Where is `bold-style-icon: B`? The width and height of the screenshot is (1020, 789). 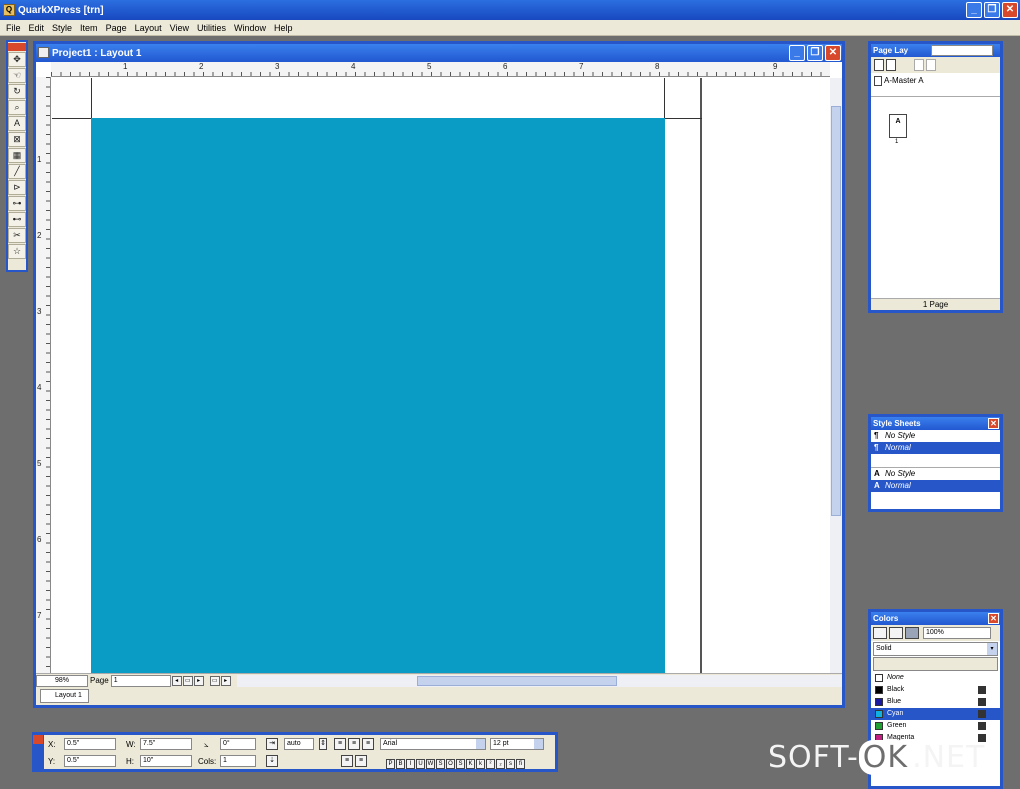 bold-style-icon: B is located at coordinates (400, 764).